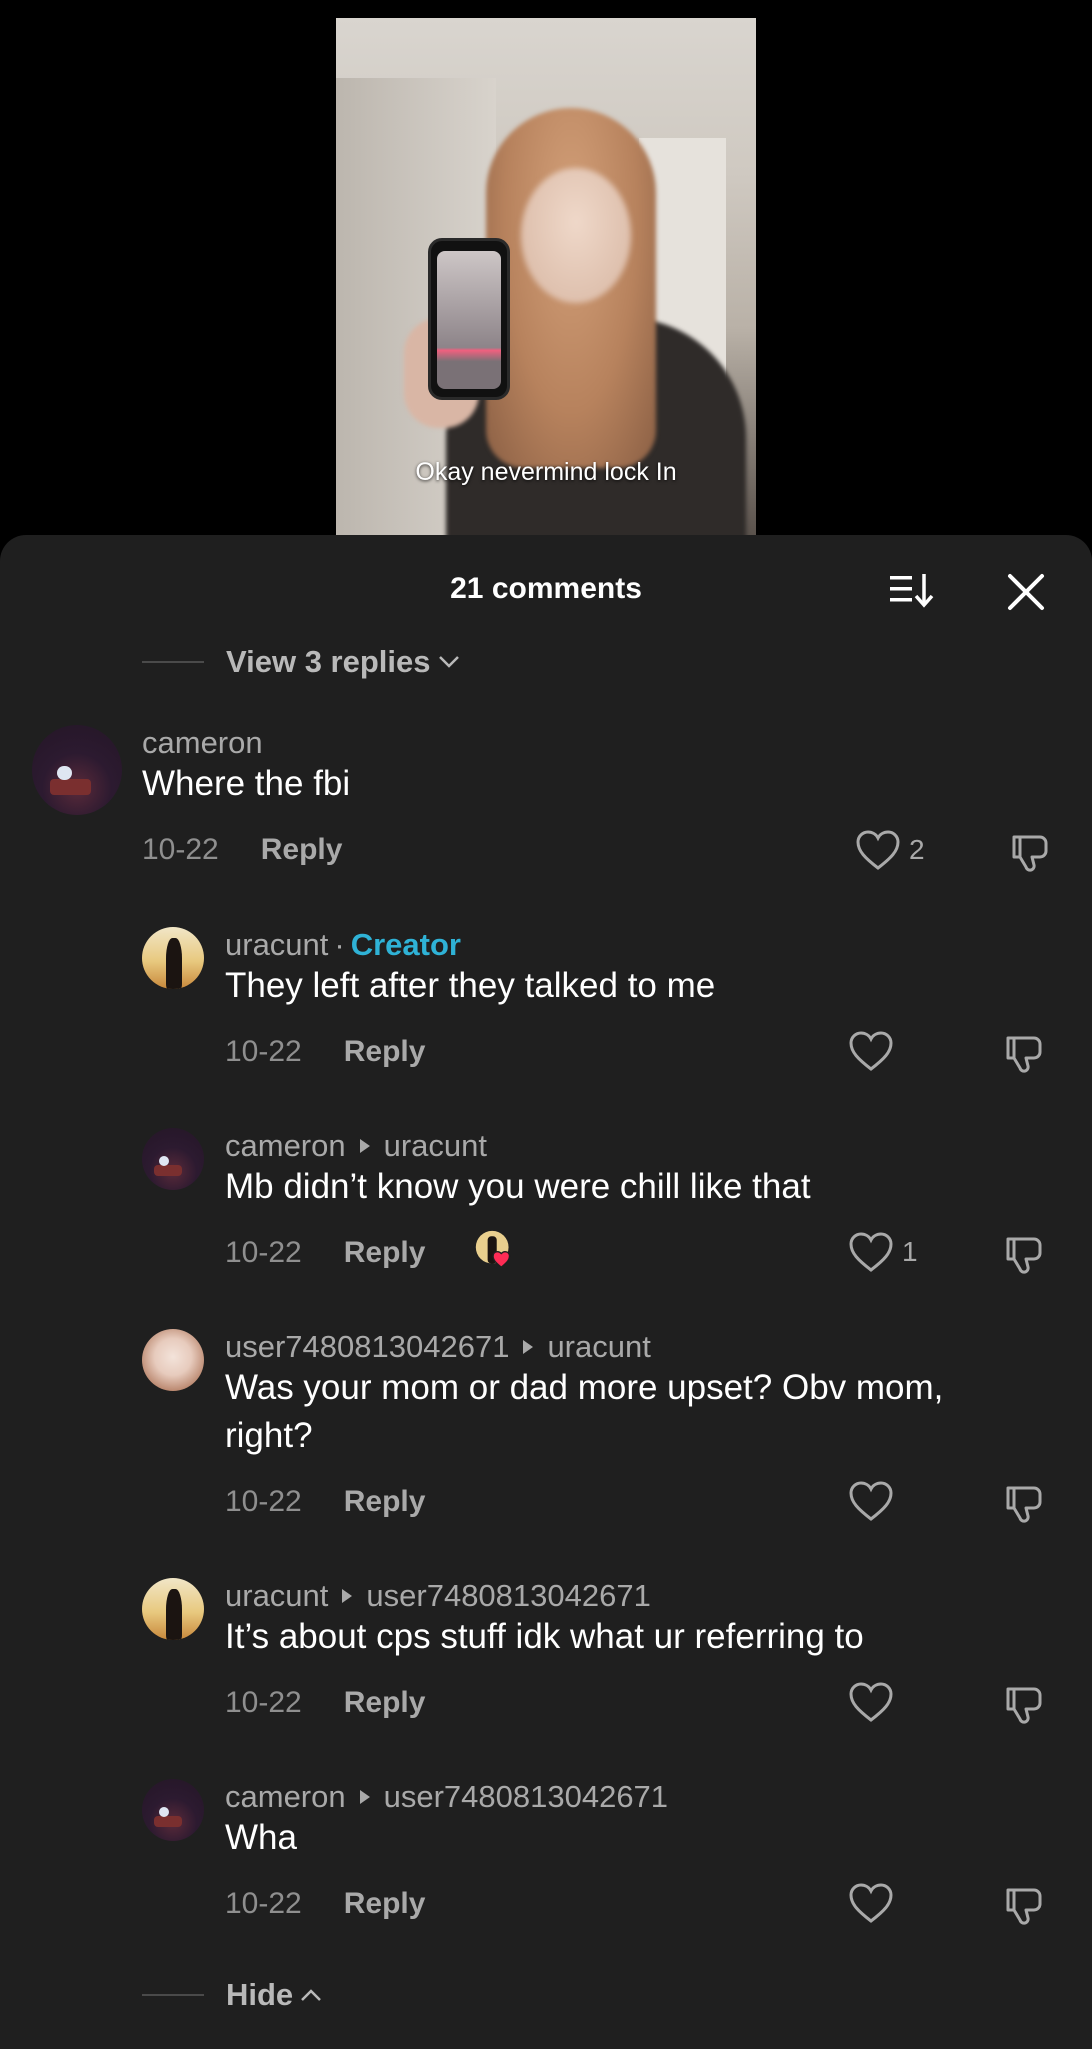  I want to click on reply-username: user7480813042671 uracunt, so click(438, 1347).